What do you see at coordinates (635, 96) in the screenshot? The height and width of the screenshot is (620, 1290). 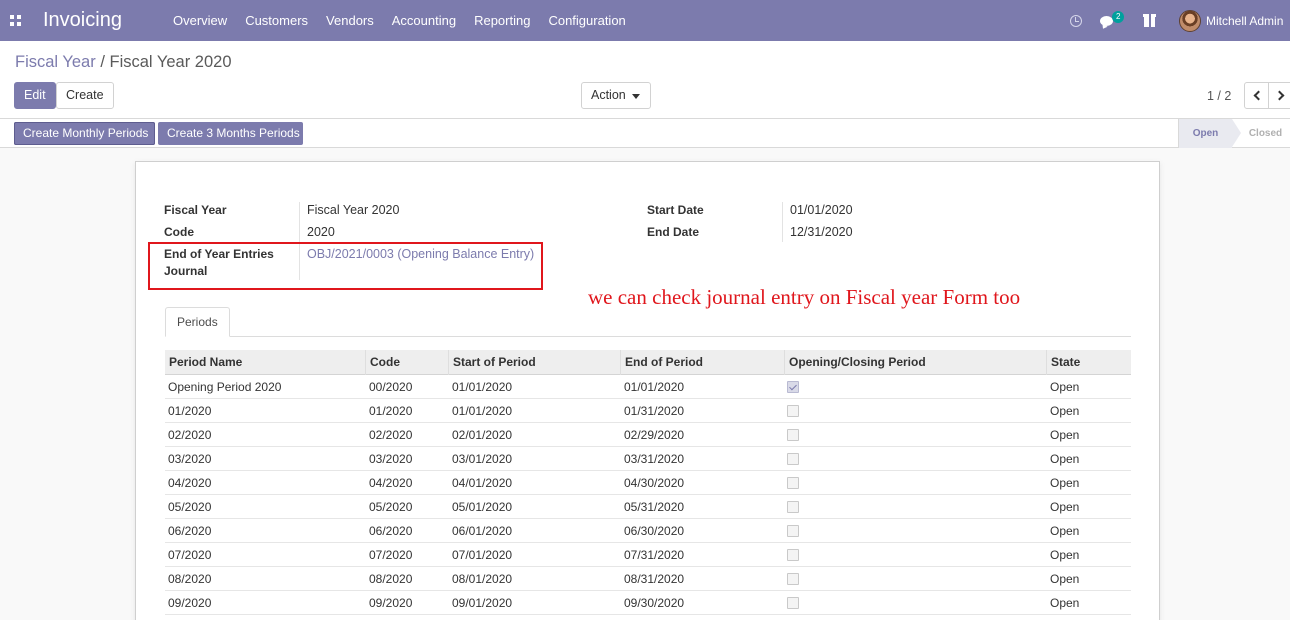 I see `caret-down-icon` at bounding box center [635, 96].